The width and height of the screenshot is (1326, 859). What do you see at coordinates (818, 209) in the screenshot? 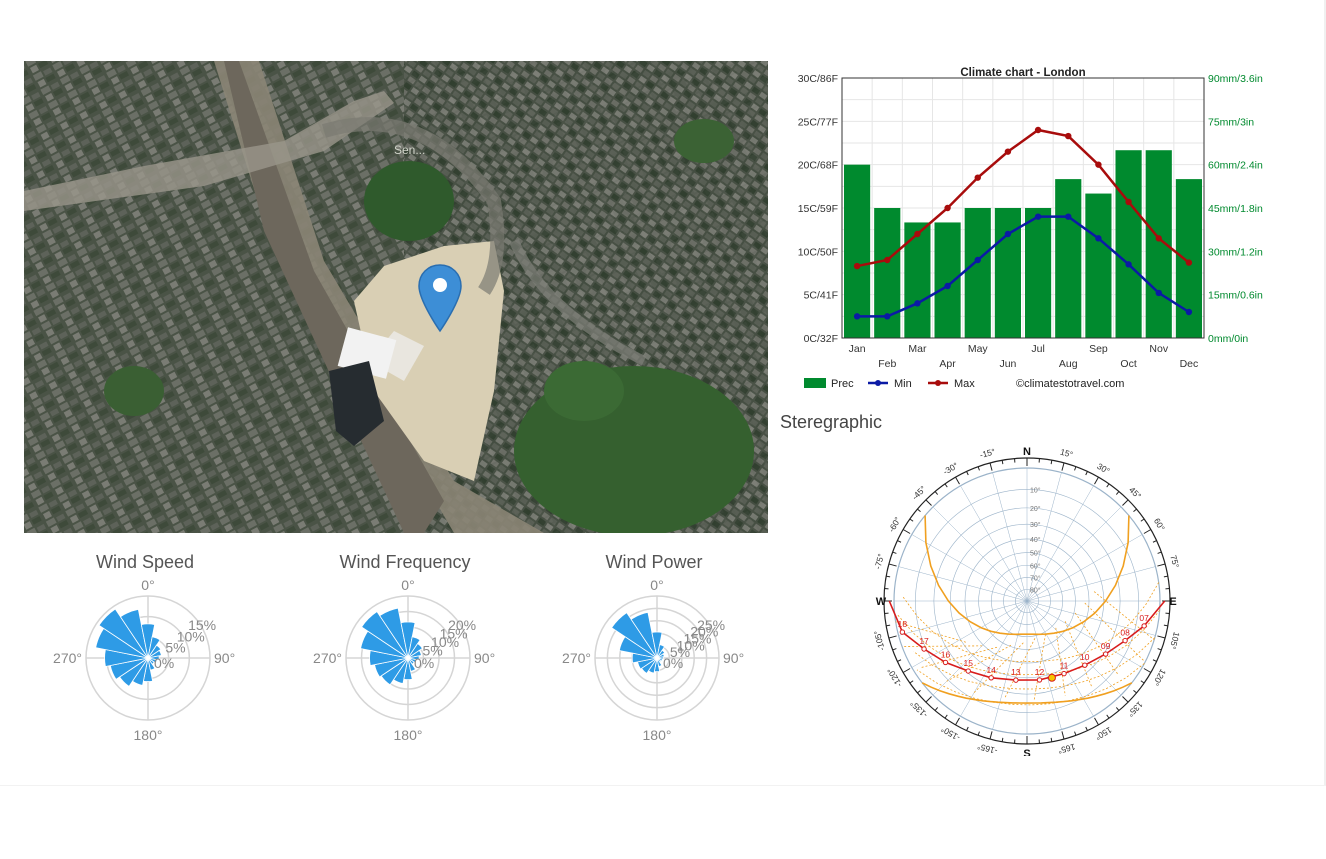
I see `temp-tick-label: 15C/59F` at bounding box center [818, 209].